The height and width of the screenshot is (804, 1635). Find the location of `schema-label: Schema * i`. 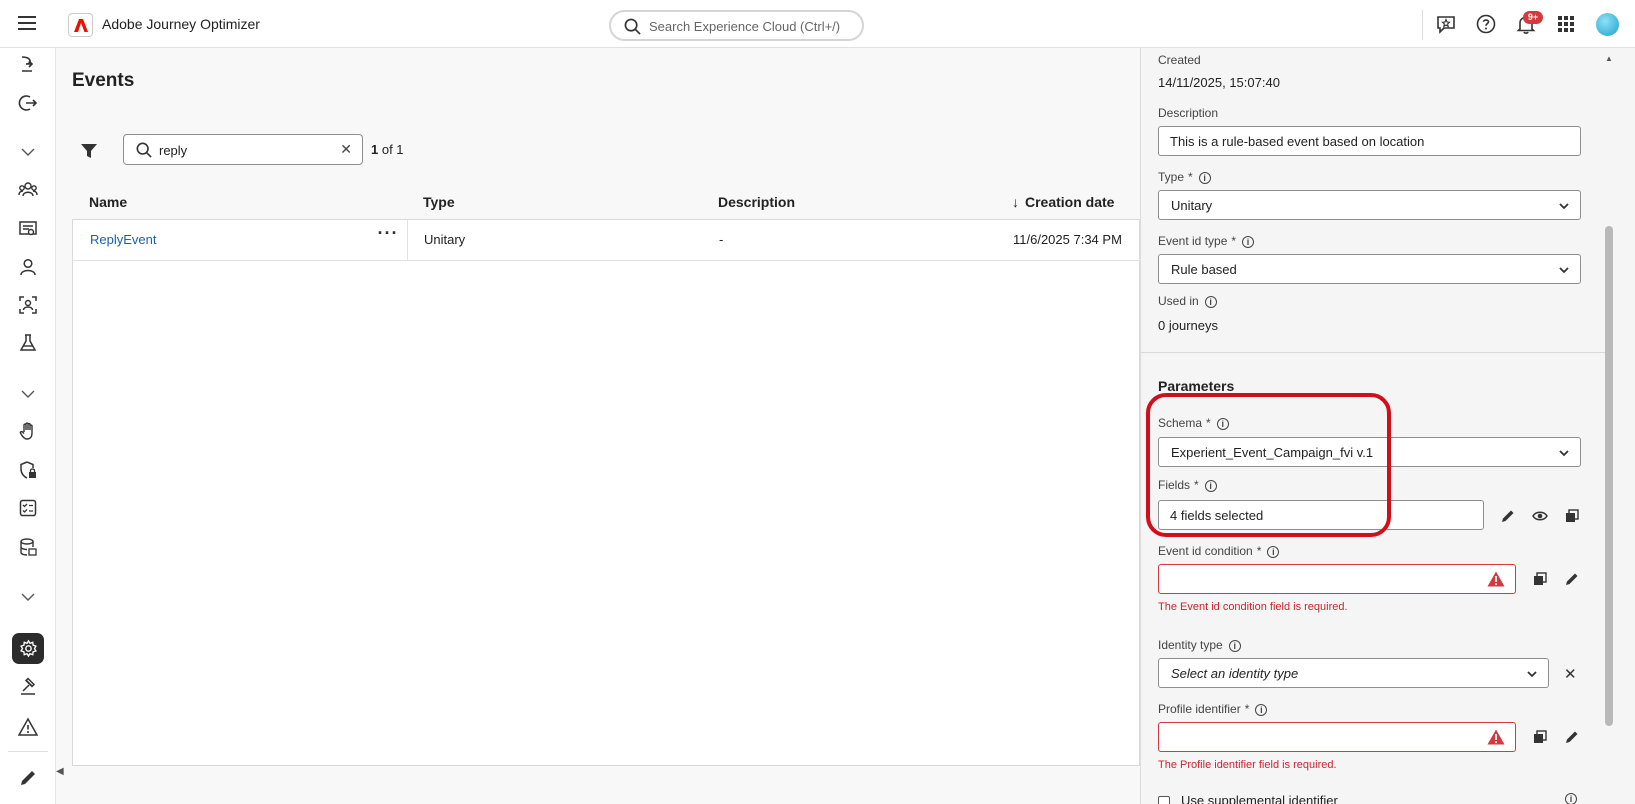

schema-label: Schema * i is located at coordinates (1193, 423).